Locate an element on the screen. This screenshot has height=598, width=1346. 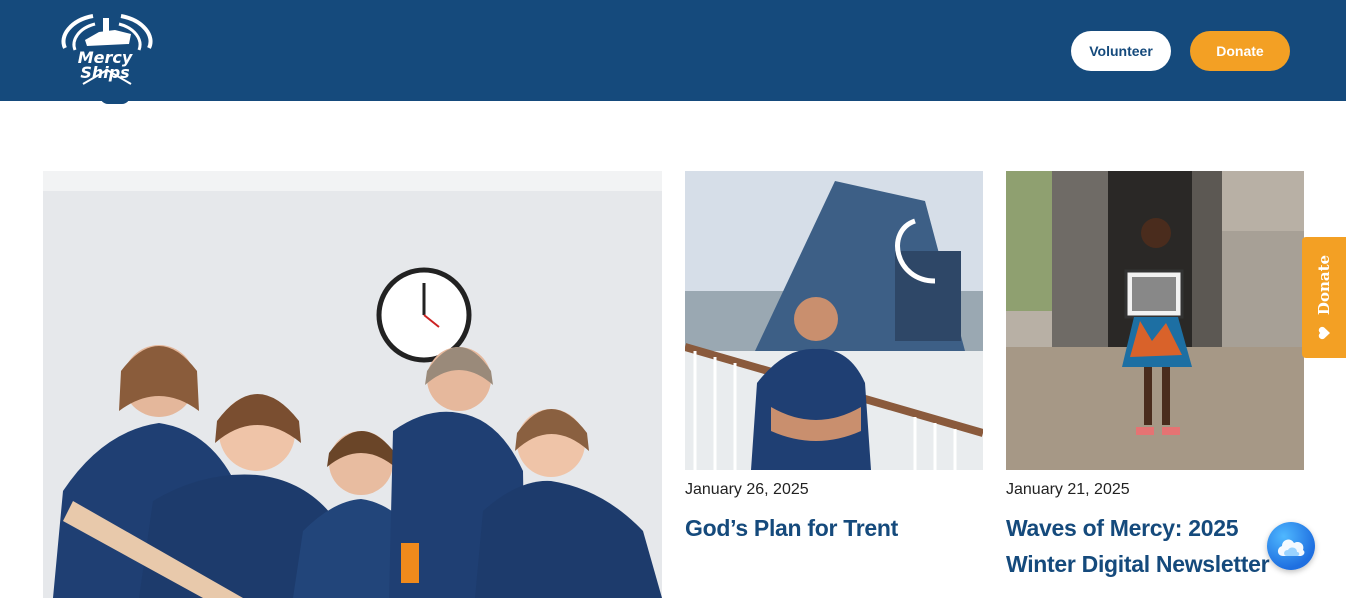
mercy-ships-logo: Mercy Ships is located at coordinates (107, 50).